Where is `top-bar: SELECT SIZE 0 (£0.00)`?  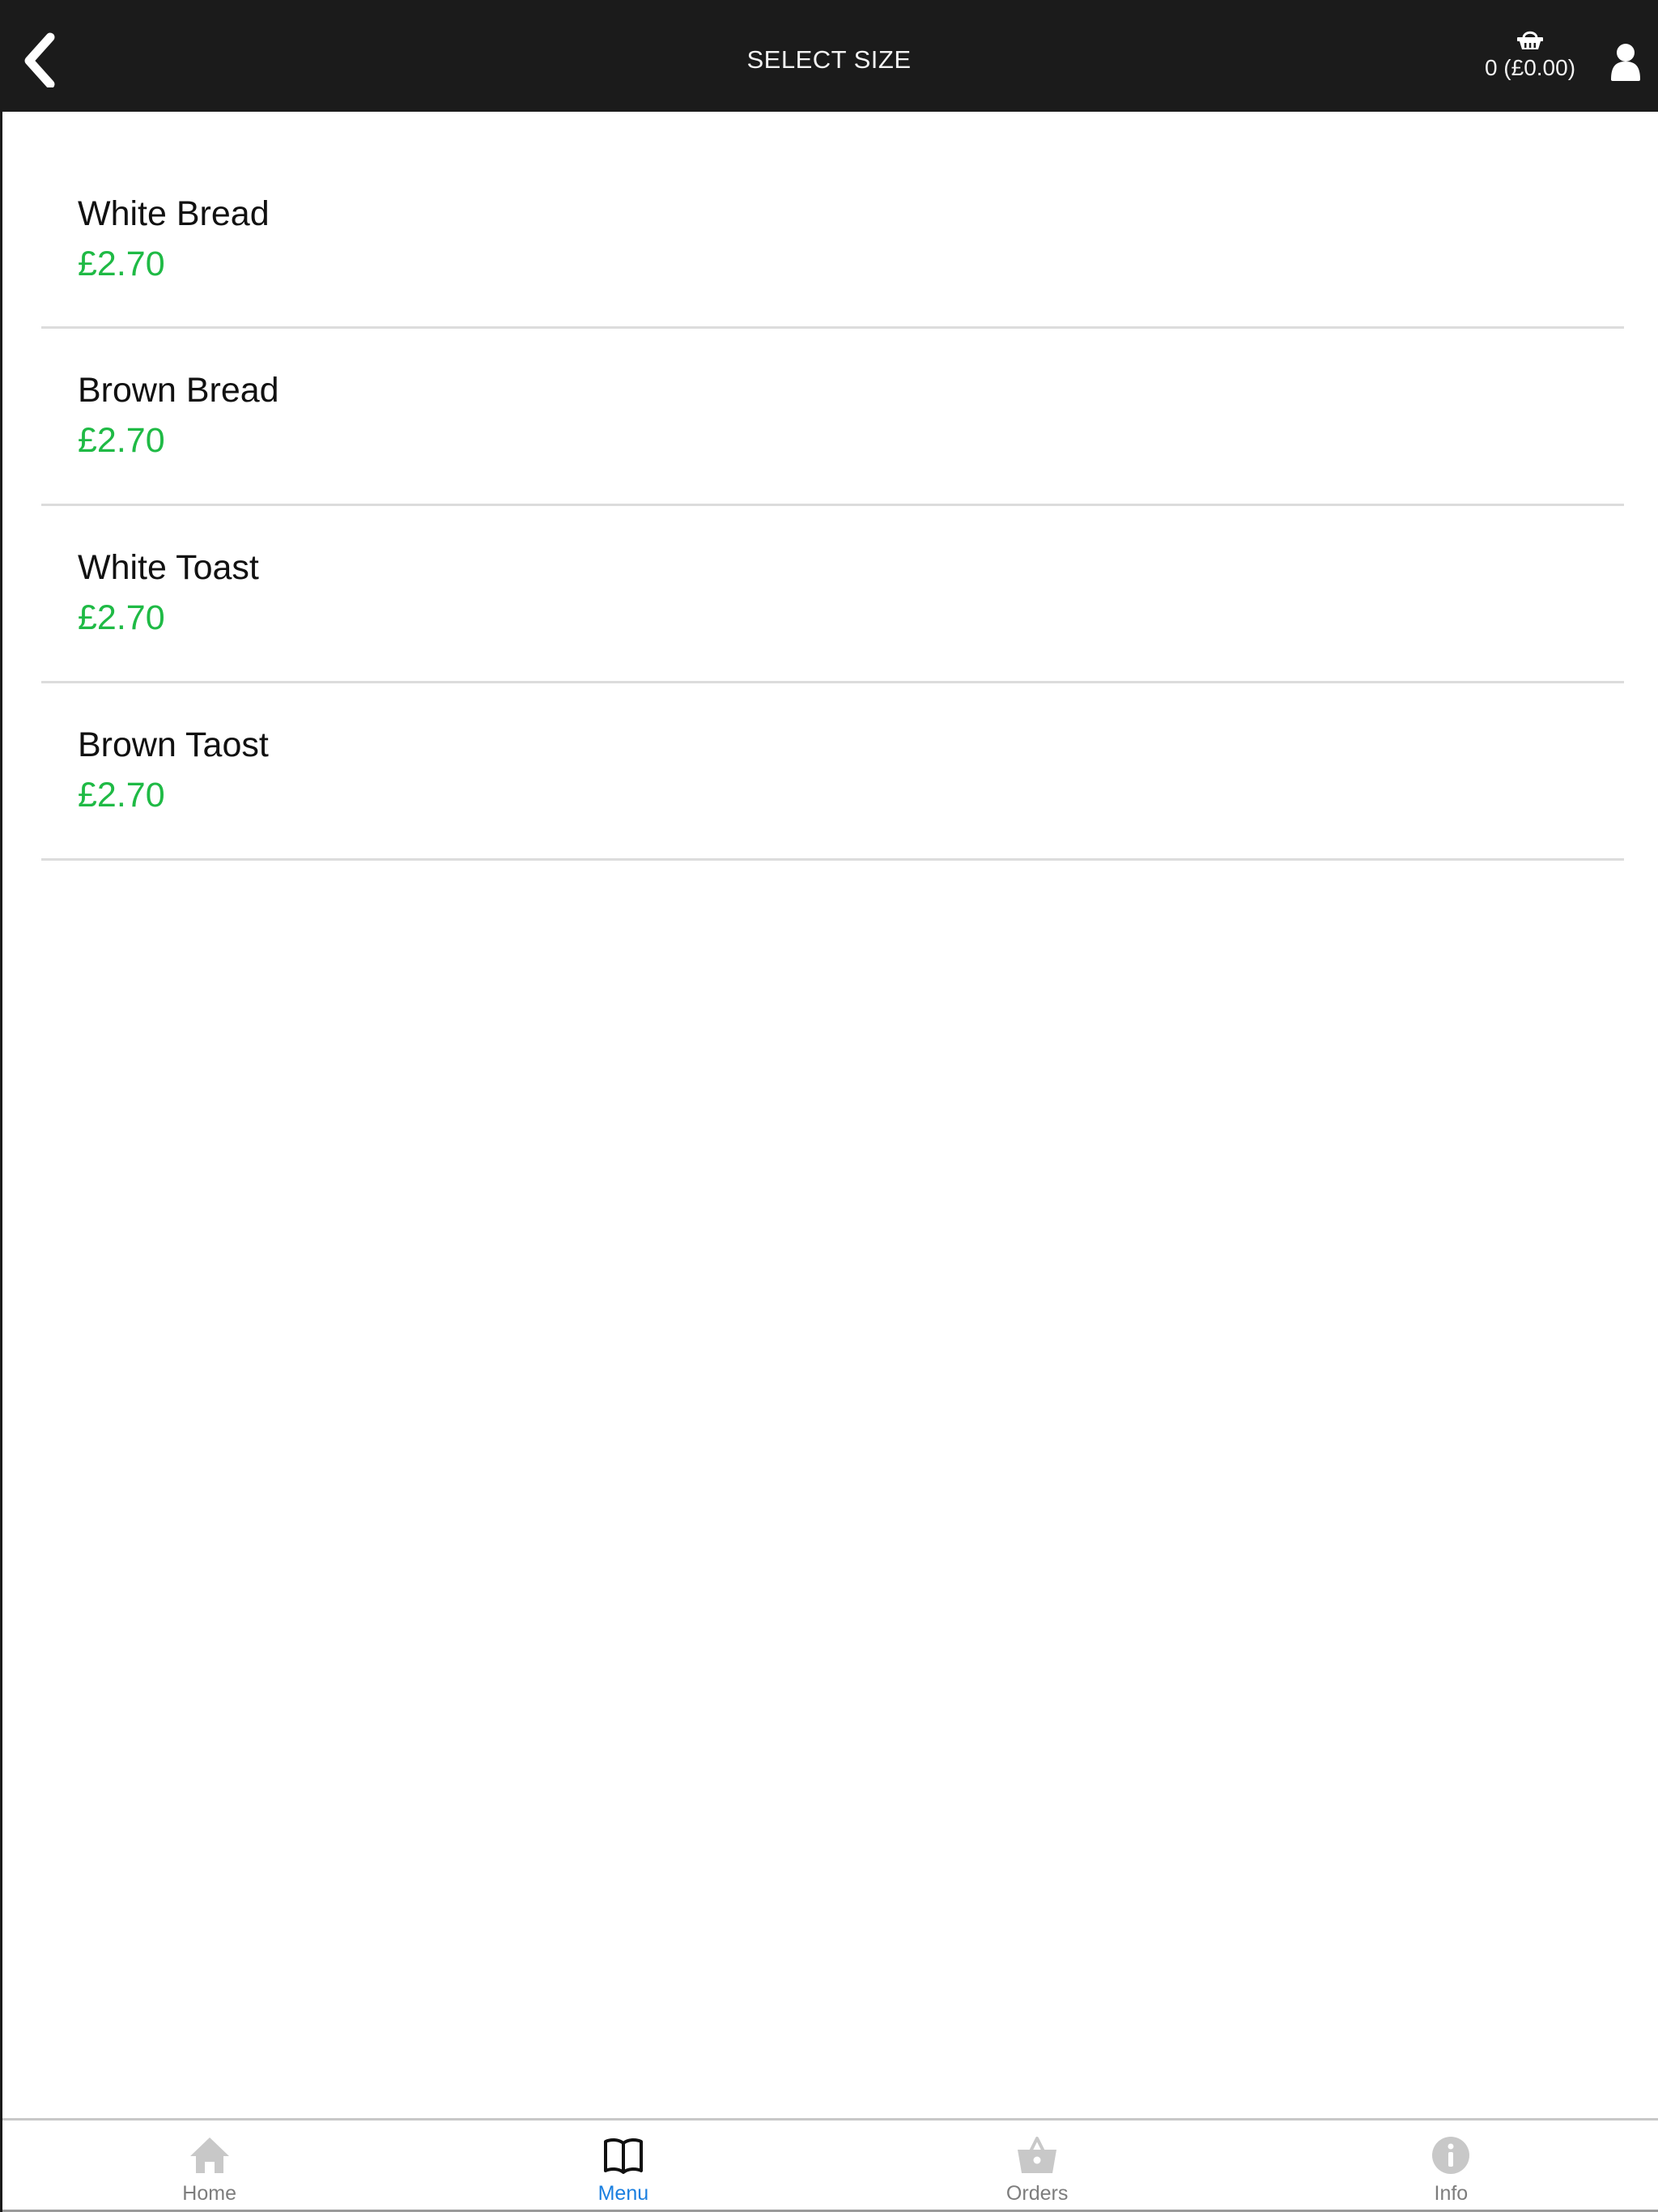
top-bar: SELECT SIZE 0 (£0.00) is located at coordinates (829, 56).